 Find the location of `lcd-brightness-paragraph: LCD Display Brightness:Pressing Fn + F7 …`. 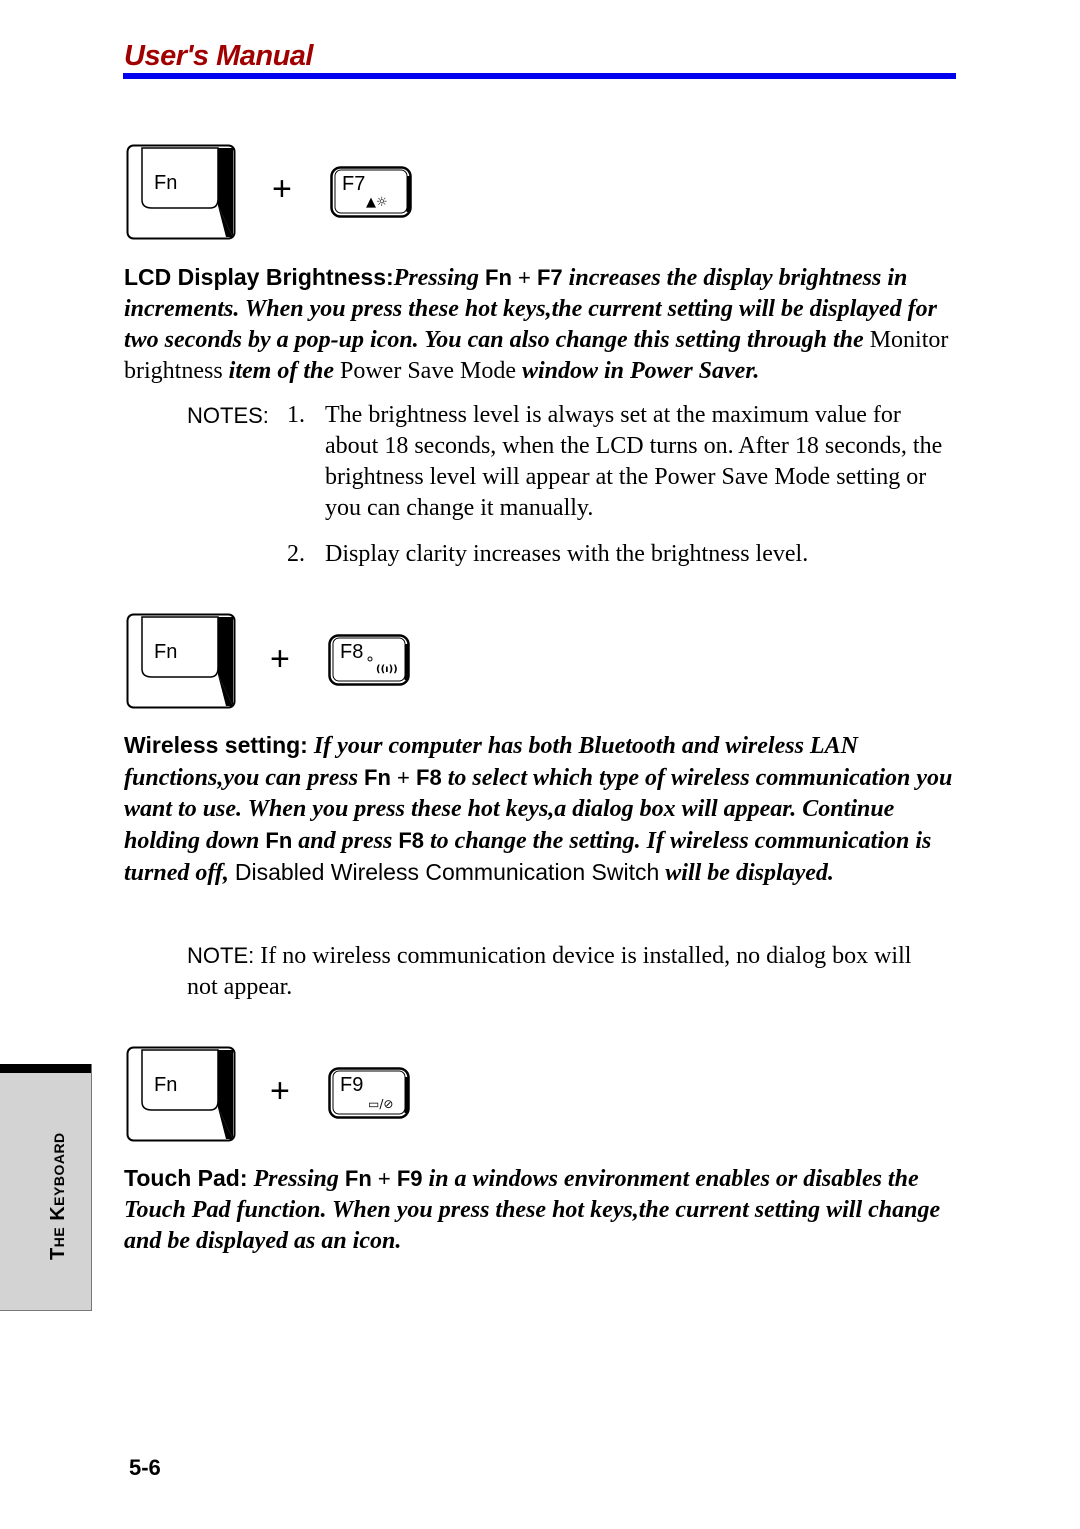

lcd-brightness-paragraph: LCD Display Brightness:Pressing Fn + F7 … is located at coordinates (536, 324).